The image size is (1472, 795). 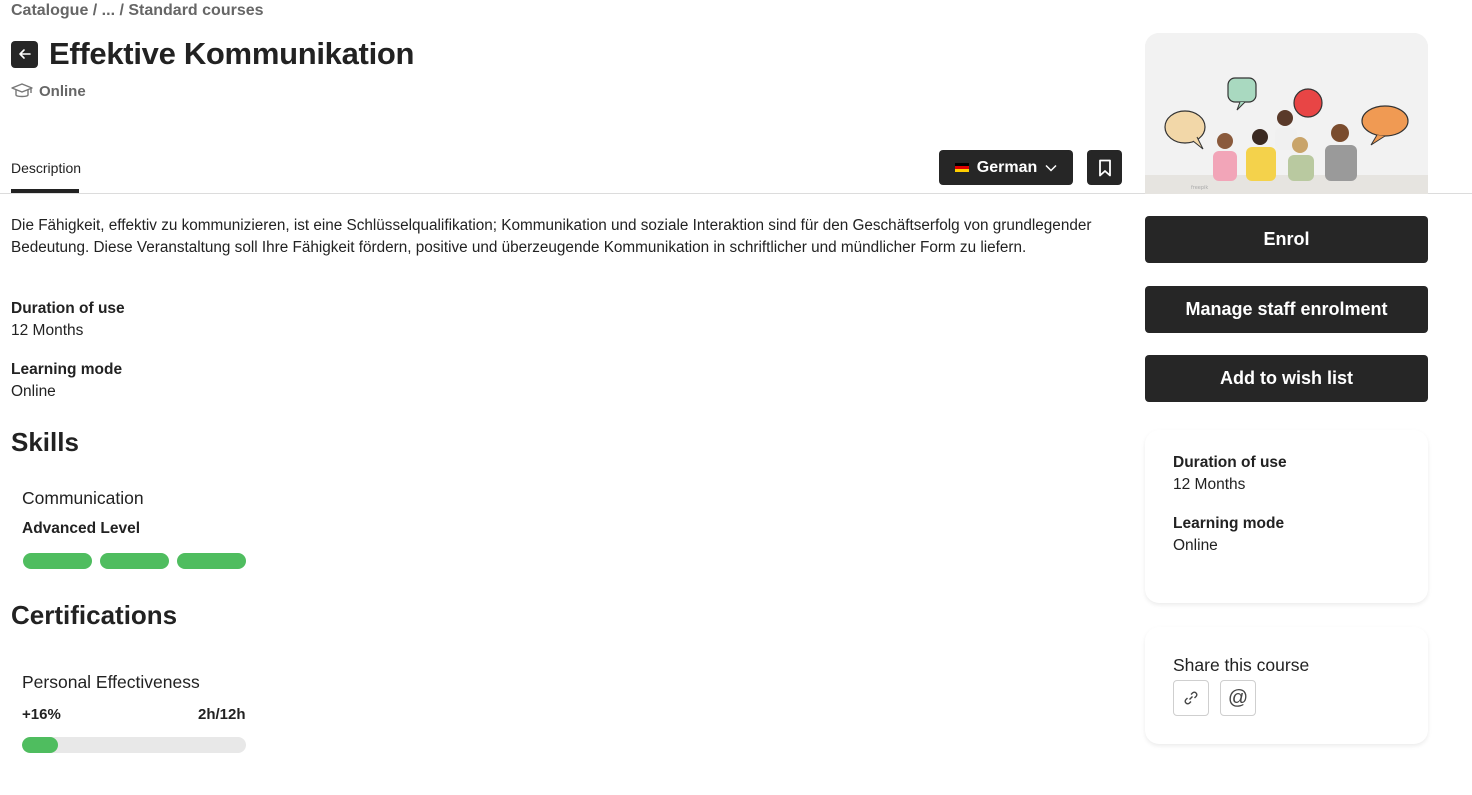 I want to click on page-title: Effektive Kommunikation, so click(x=232, y=53).